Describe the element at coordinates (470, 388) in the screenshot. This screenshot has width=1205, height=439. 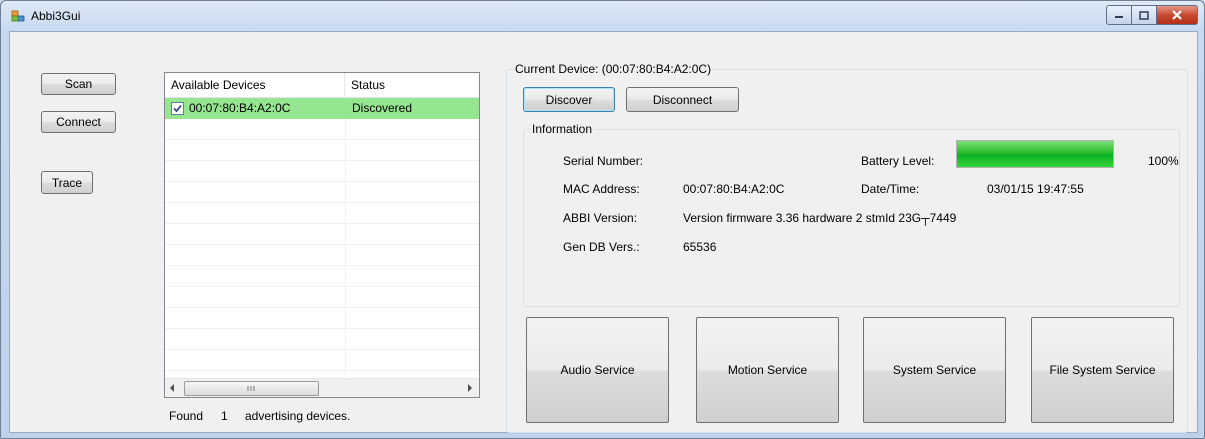
I see `scroll-right-icon` at that location.